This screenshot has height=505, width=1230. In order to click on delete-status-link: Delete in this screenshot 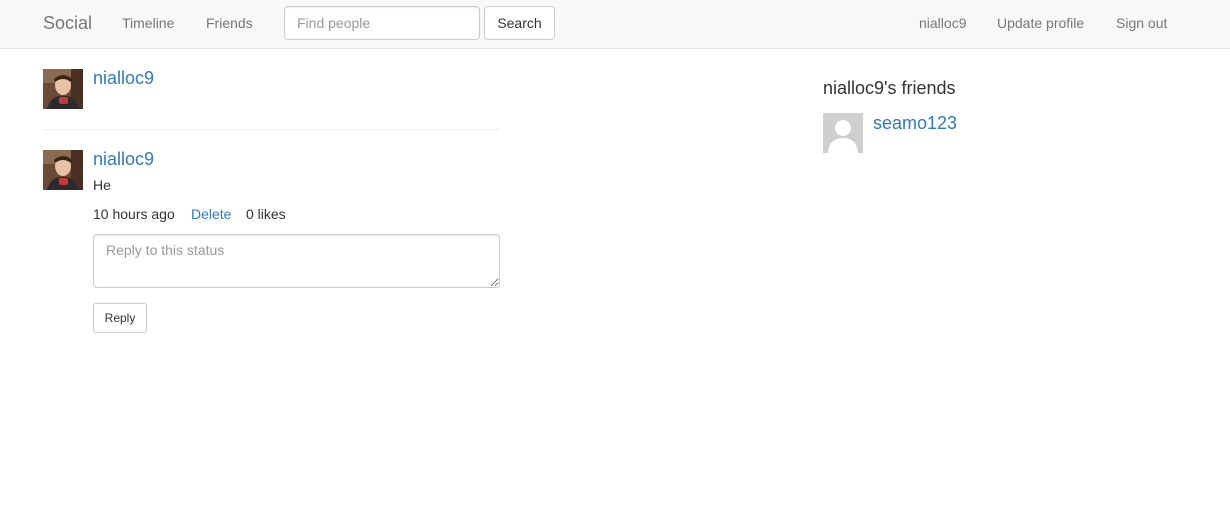, I will do `click(211, 214)`.